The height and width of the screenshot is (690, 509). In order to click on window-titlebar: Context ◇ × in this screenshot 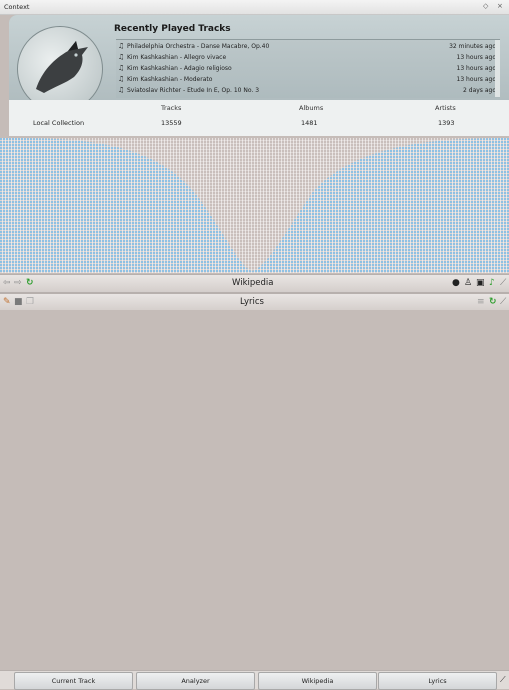, I will do `click(254, 7)`.